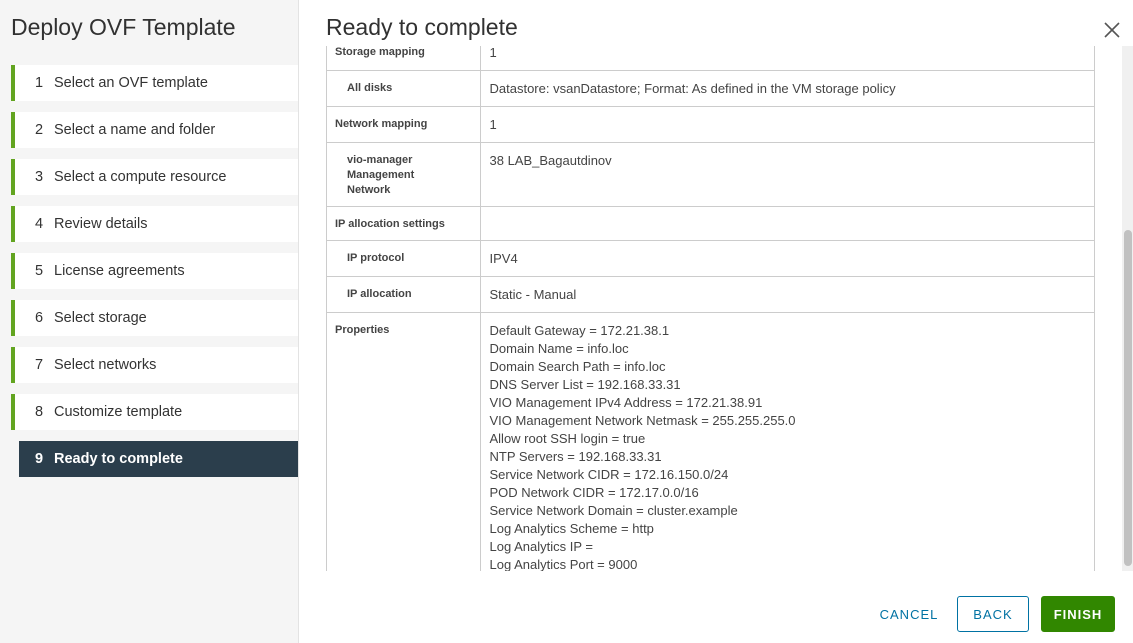 This screenshot has width=1133, height=643. What do you see at coordinates (613, 510) in the screenshot?
I see `property-line: Service Network Domain = cluster.example` at bounding box center [613, 510].